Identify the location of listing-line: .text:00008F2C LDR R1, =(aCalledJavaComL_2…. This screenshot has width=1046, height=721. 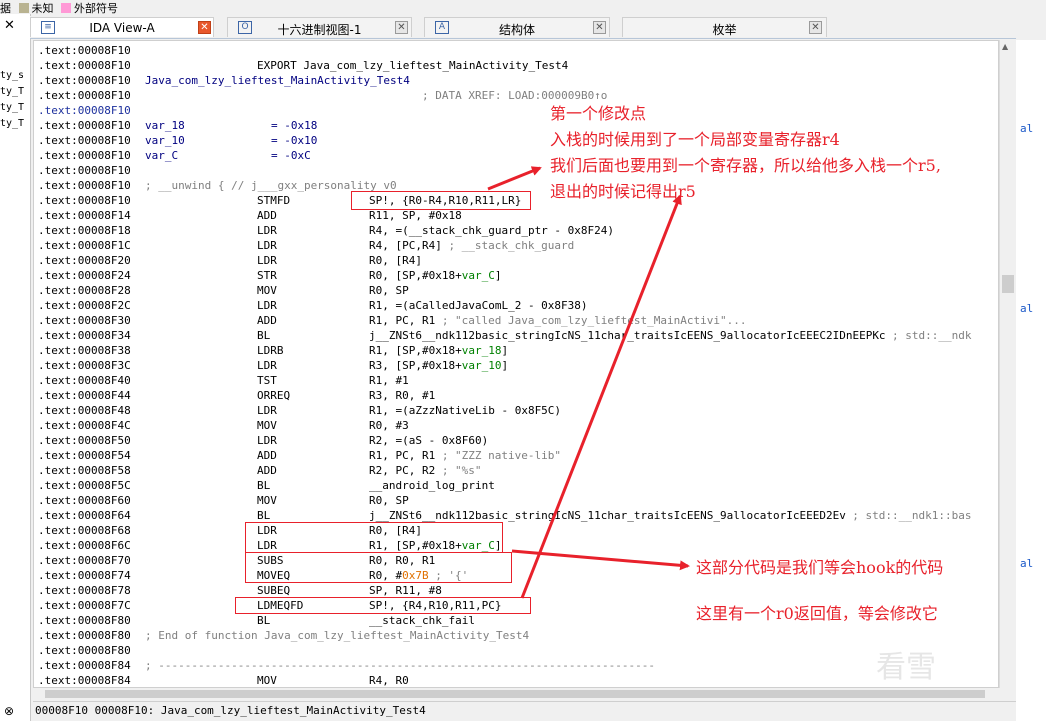
(517, 305).